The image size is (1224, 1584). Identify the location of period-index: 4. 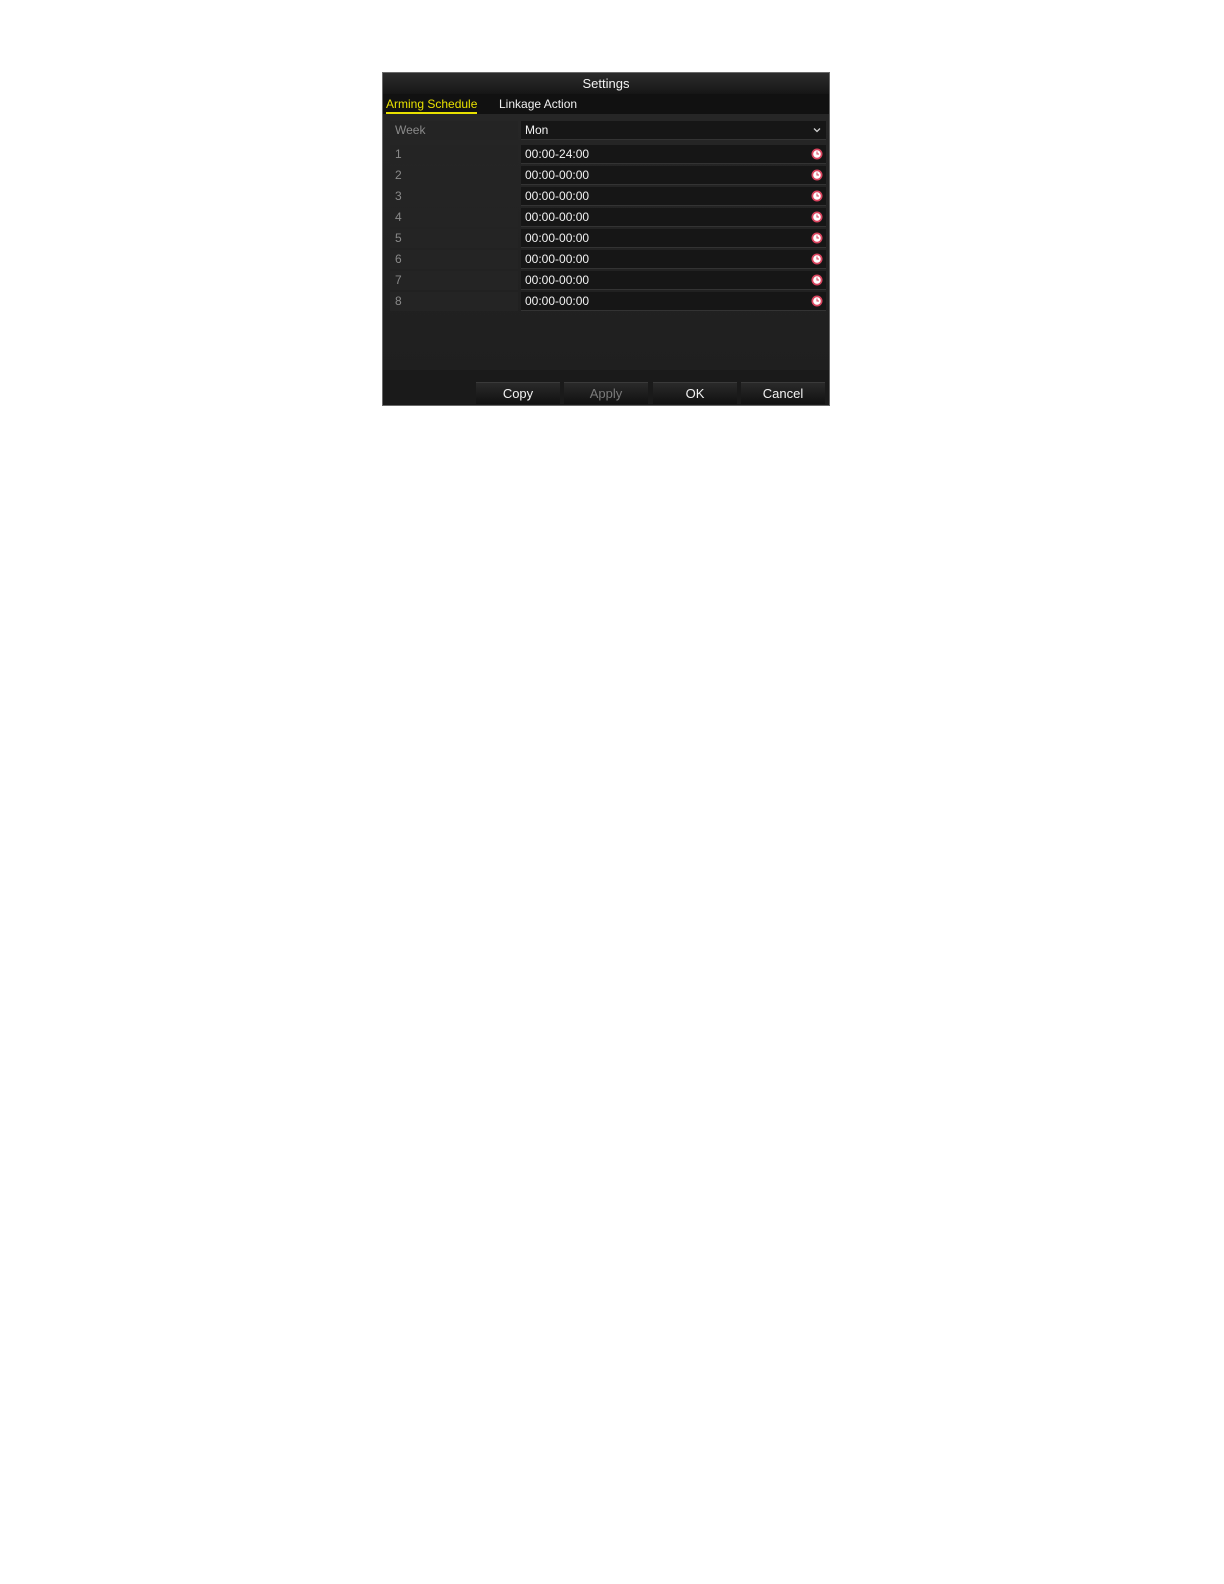
(454, 217).